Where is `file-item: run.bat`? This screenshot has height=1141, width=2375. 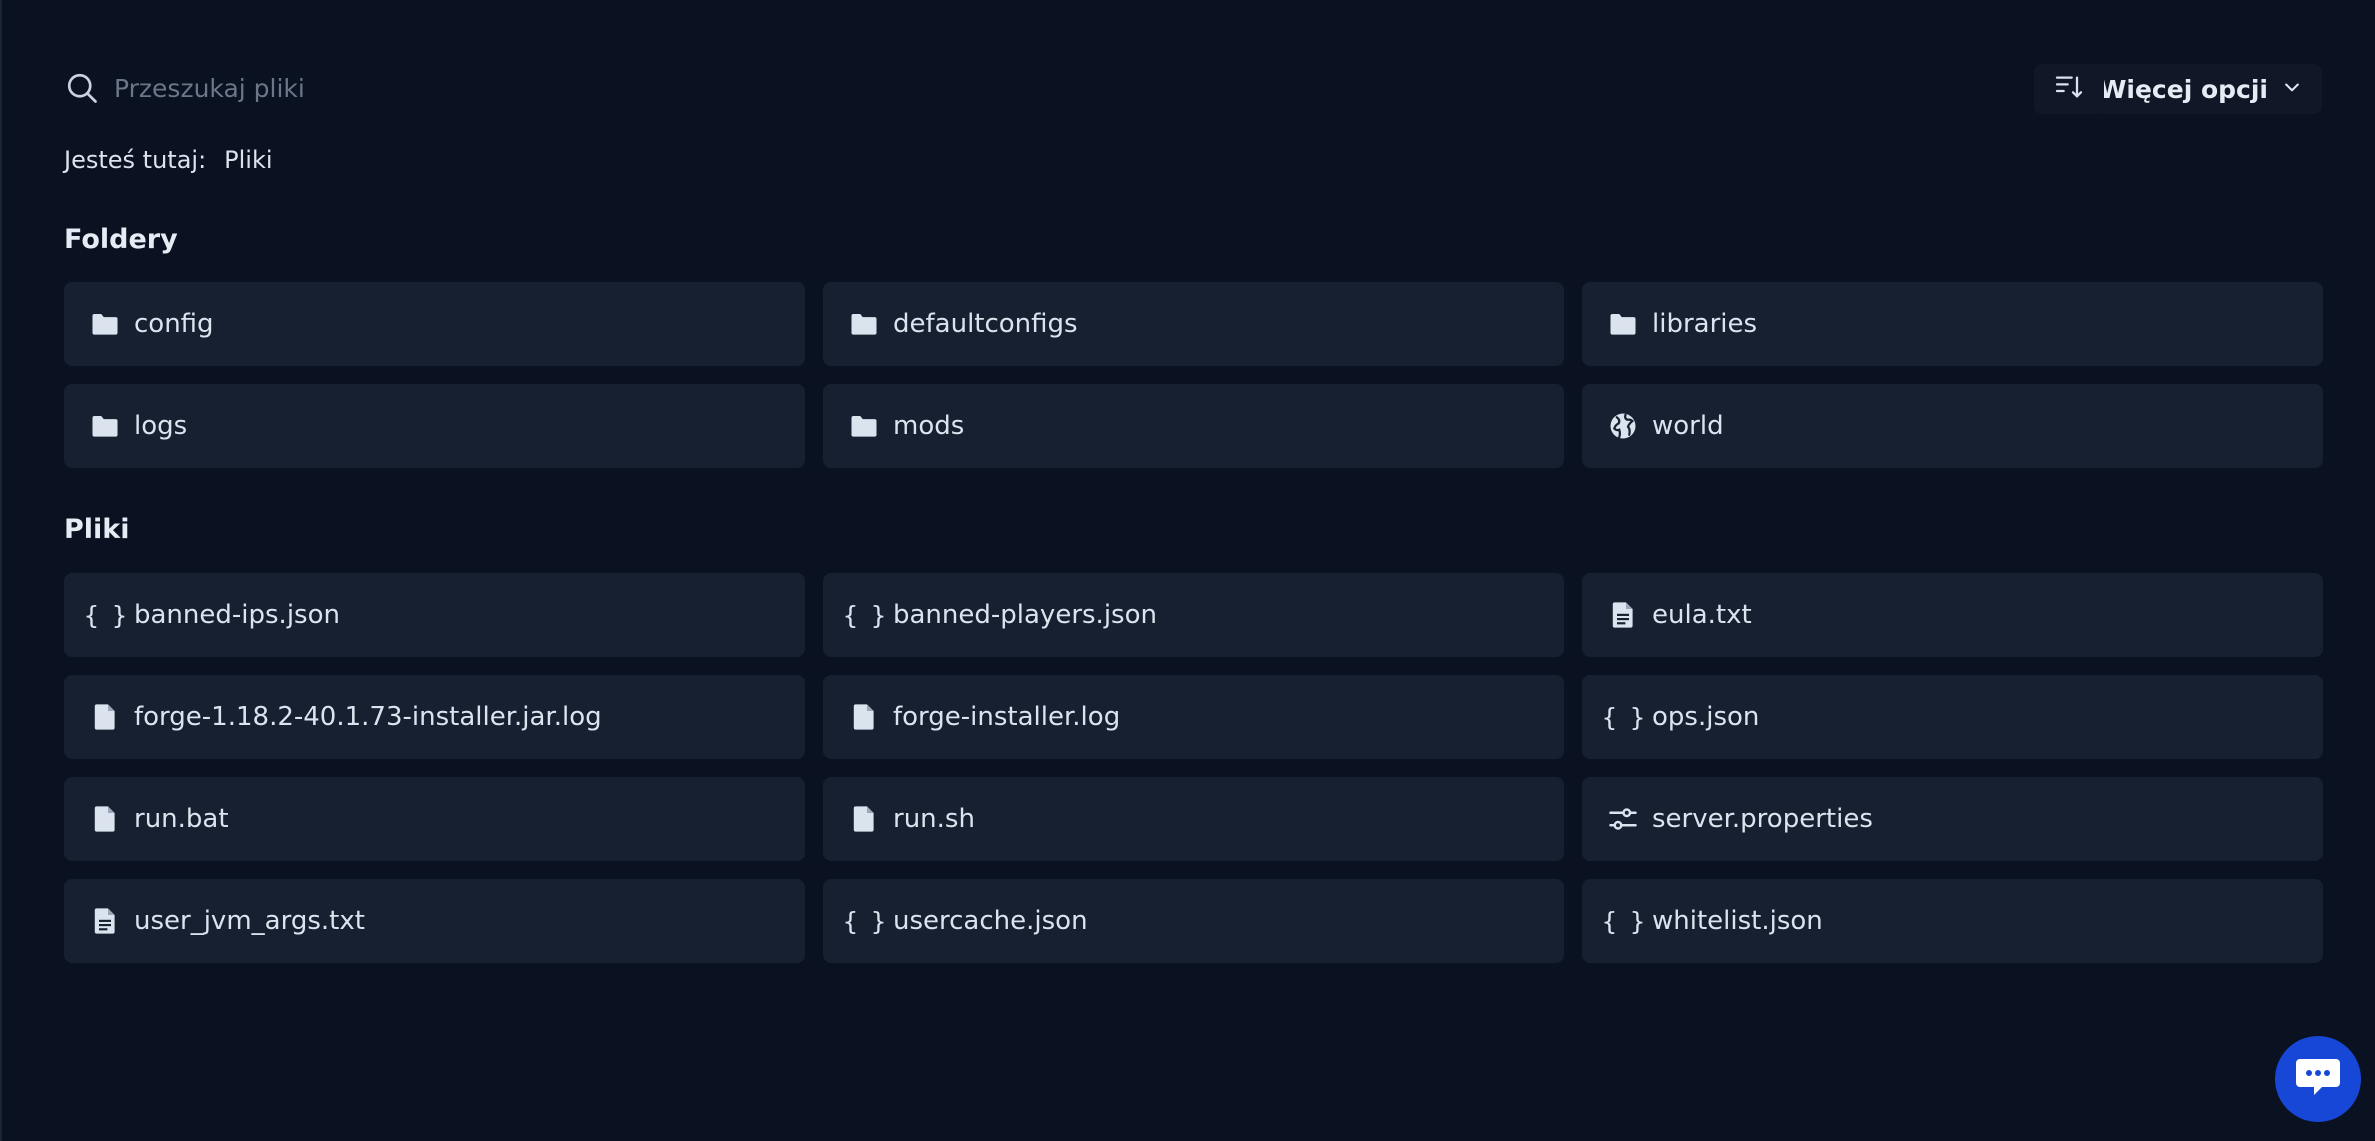
file-item: run.bat is located at coordinates (434, 819).